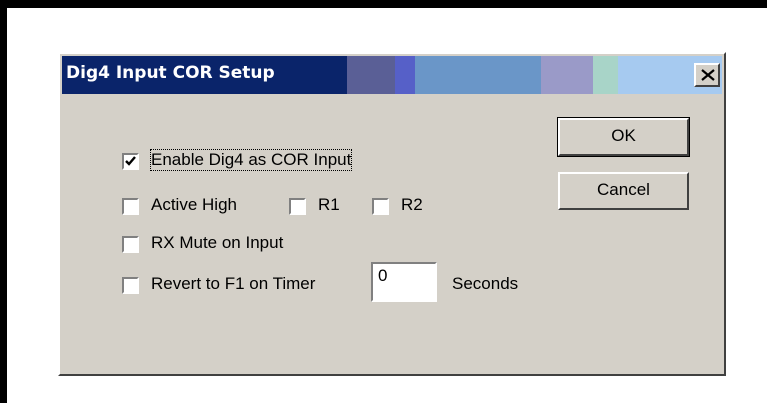 Image resolution: width=767 pixels, height=403 pixels. I want to click on rx-mute-checkbox, so click(130, 244).